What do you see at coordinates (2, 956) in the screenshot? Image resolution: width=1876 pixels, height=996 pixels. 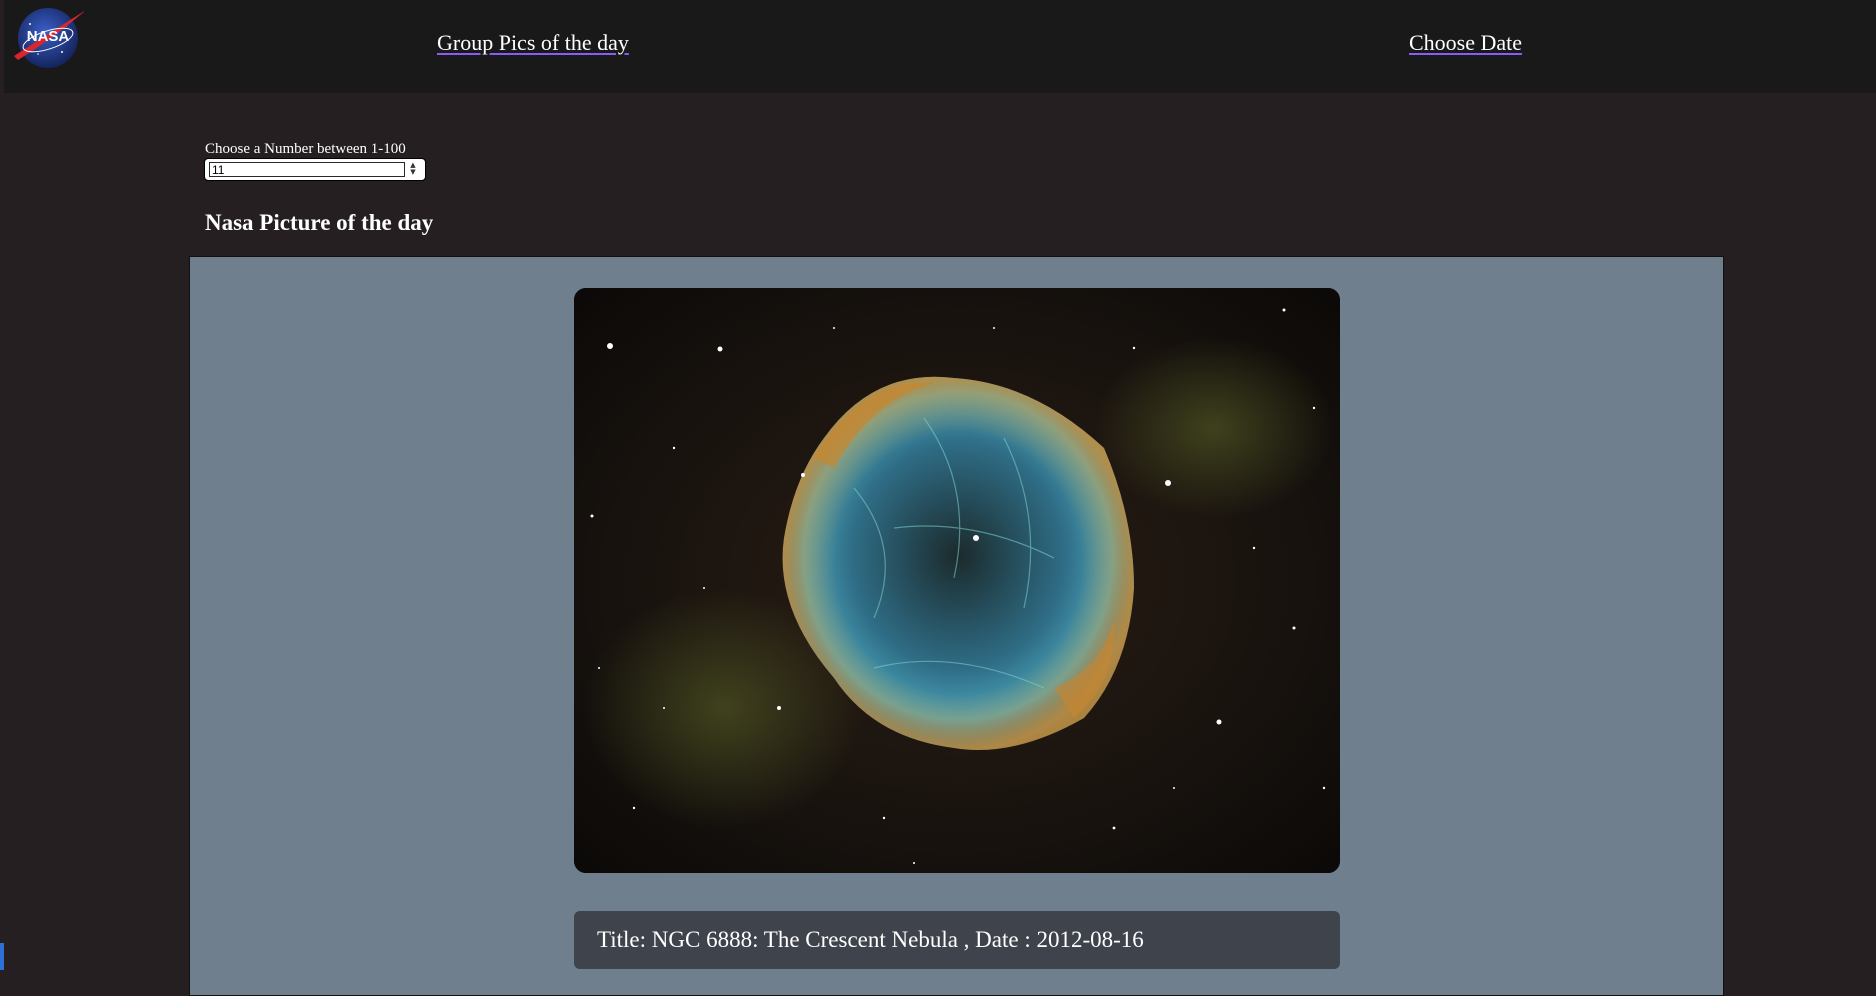 I see `window-edge-indicator` at bounding box center [2, 956].